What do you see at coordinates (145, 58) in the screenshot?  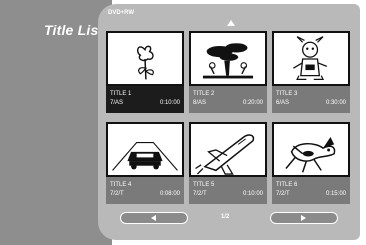 I see `rose-icon` at bounding box center [145, 58].